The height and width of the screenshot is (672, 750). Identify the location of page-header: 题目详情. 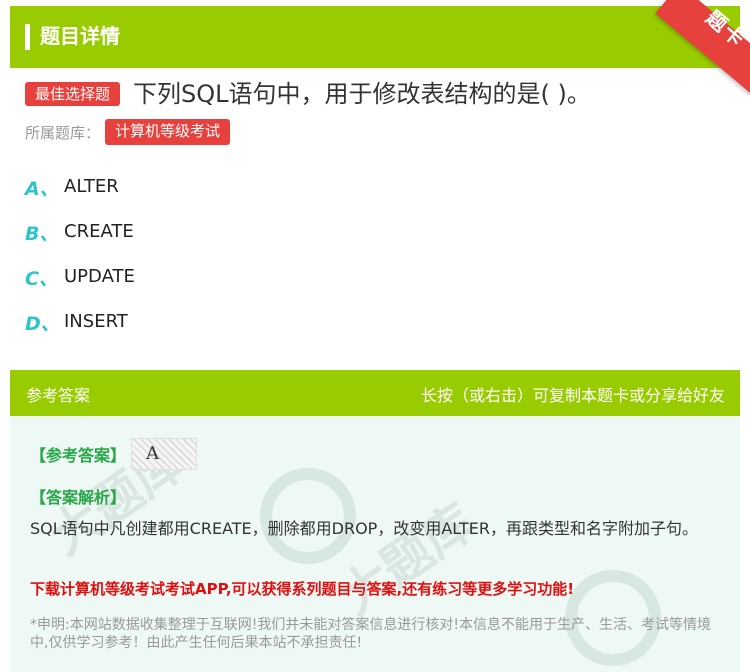
(375, 37).